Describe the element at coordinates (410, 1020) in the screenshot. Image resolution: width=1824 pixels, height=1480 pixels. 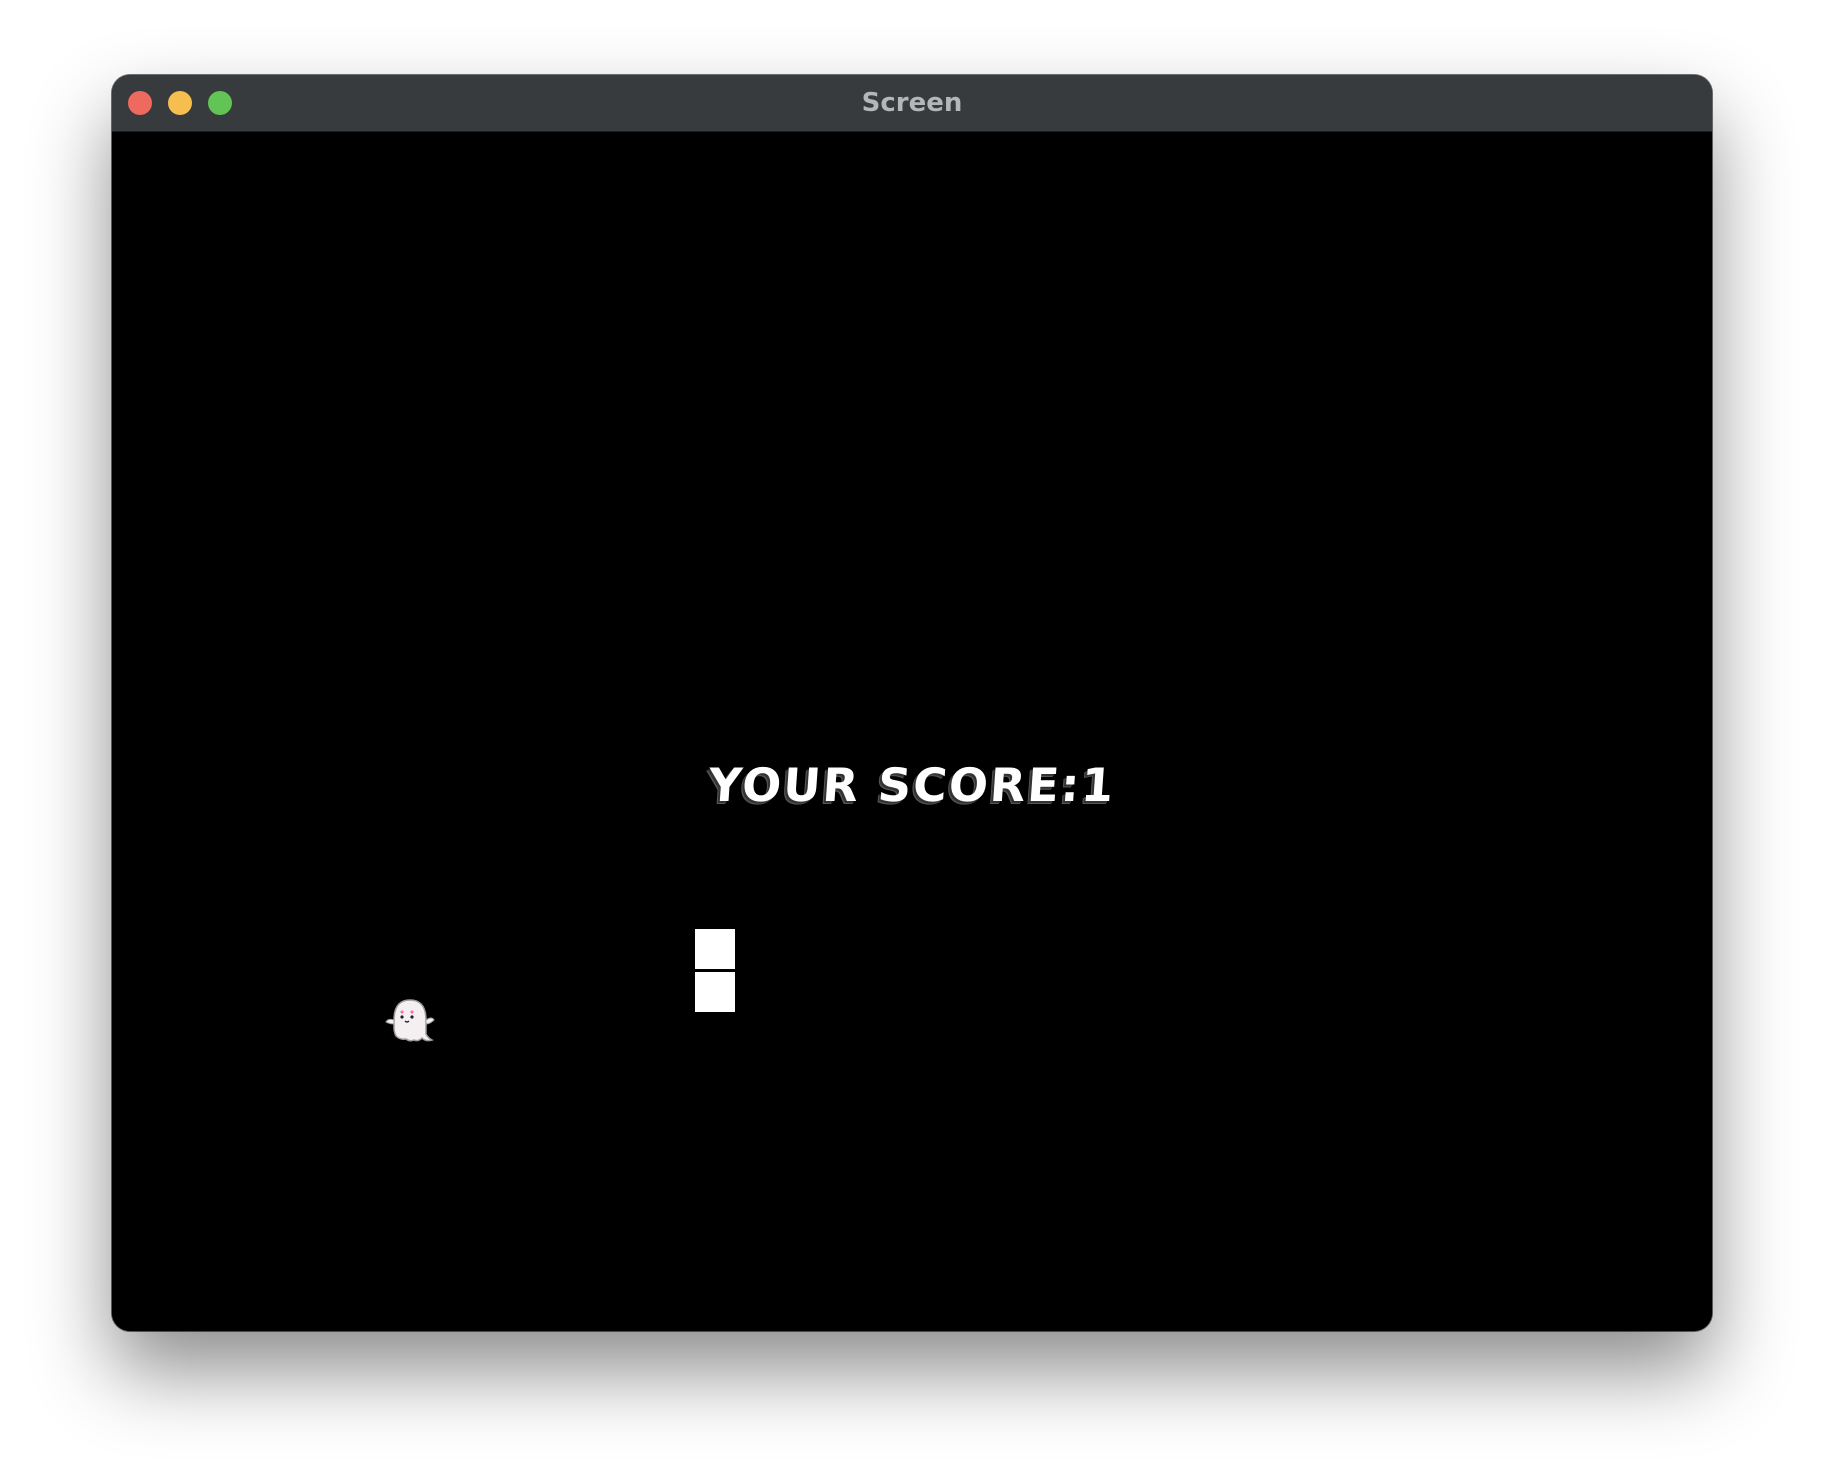
I see `ghost-icon` at that location.